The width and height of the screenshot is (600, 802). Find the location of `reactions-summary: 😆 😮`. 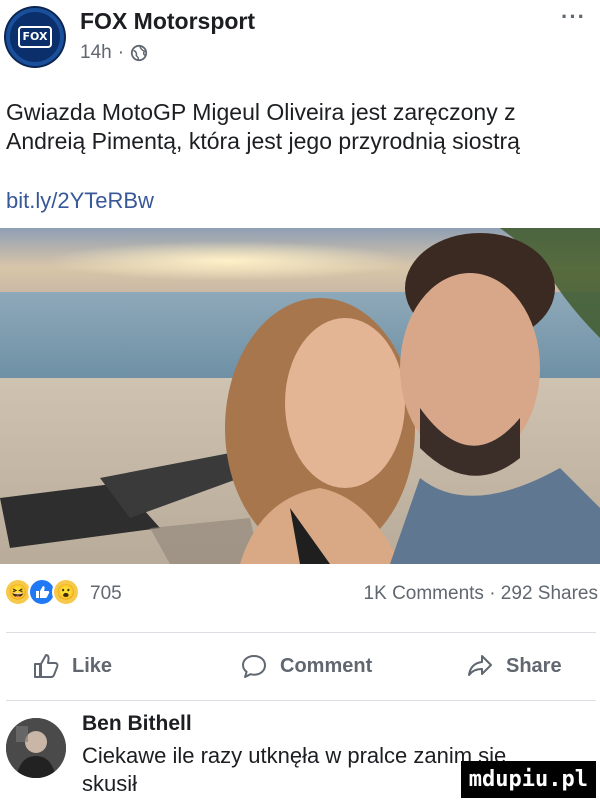

reactions-summary: 😆 😮 is located at coordinates (42, 592).